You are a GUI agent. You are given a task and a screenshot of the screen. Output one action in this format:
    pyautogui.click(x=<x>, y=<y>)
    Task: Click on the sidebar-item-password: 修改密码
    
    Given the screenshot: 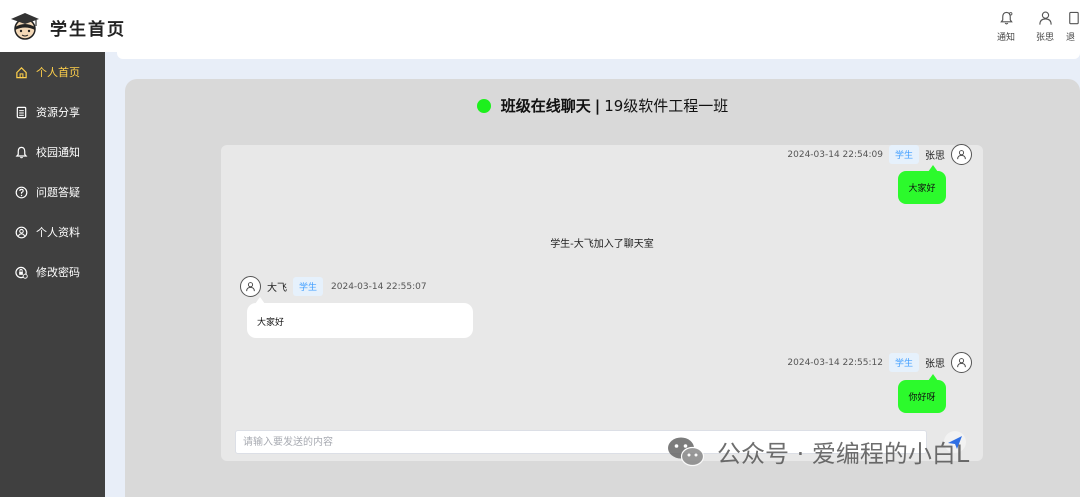 What is the action you would take?
    pyautogui.click(x=52, y=272)
    